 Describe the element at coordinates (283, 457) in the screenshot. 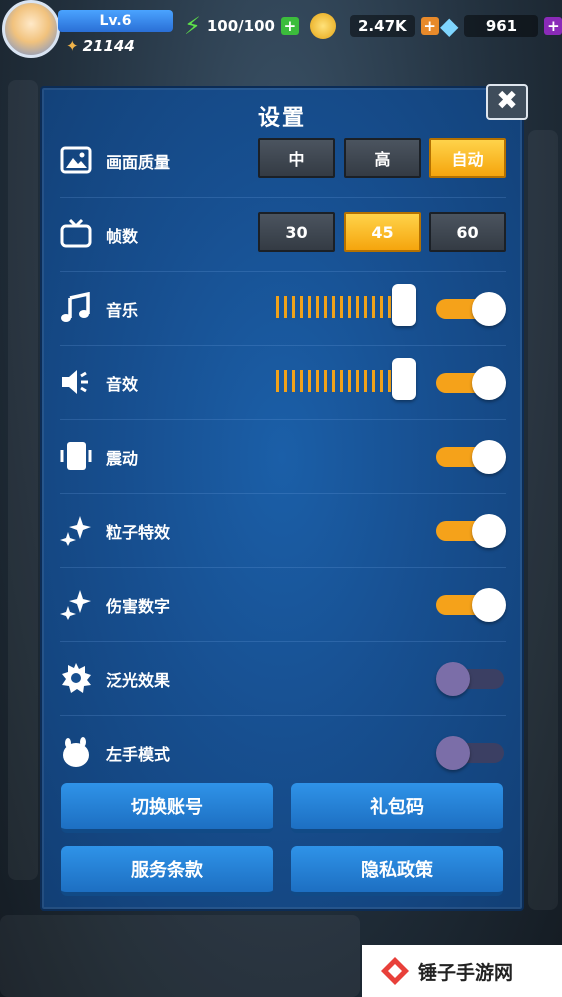

I see `vibration-row: 震动` at that location.